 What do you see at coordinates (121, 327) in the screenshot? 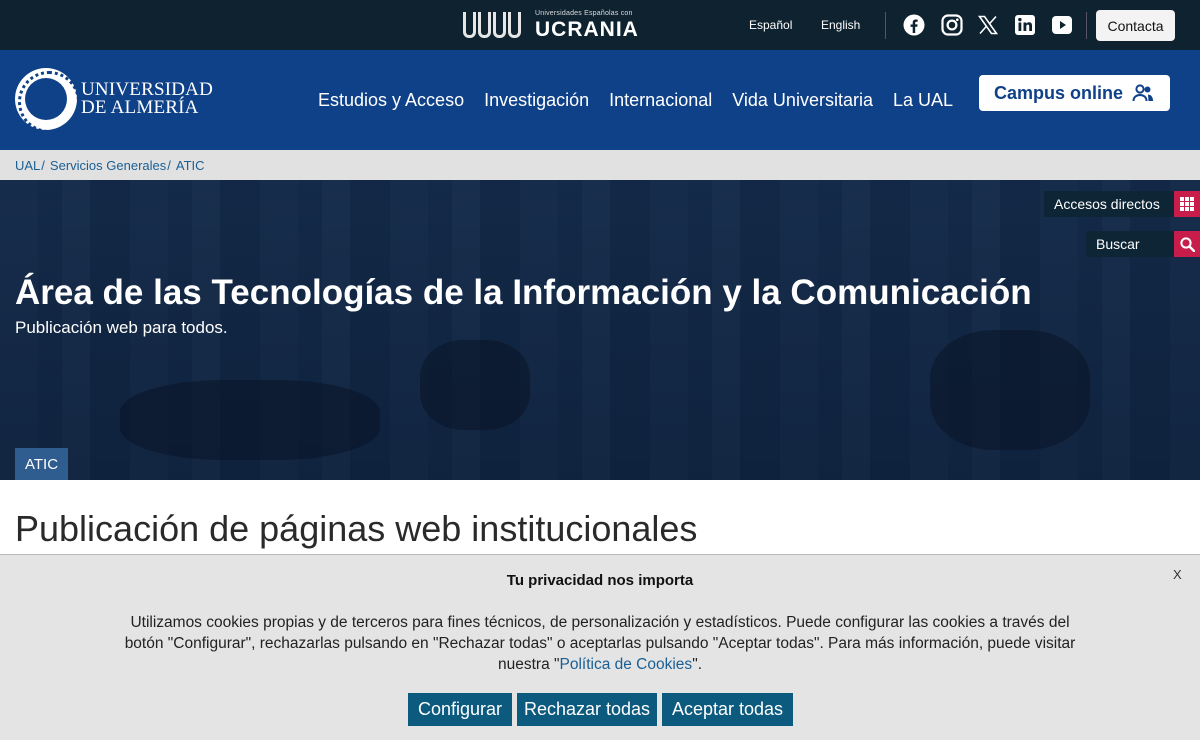
I see `hero-subtitle: Publicación web para todos.` at bounding box center [121, 327].